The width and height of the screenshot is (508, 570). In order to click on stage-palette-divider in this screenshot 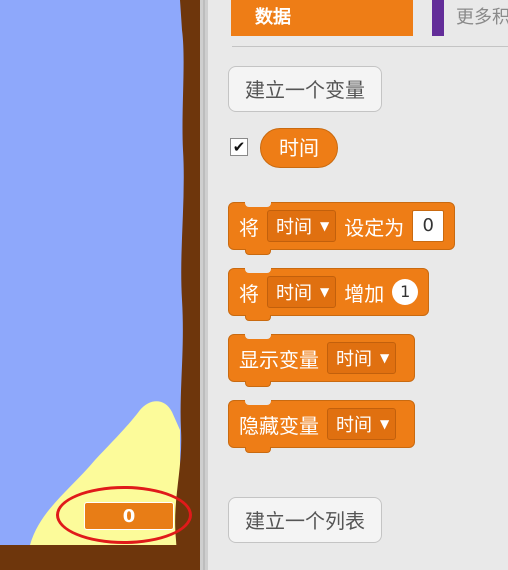, I will do `click(204, 285)`.